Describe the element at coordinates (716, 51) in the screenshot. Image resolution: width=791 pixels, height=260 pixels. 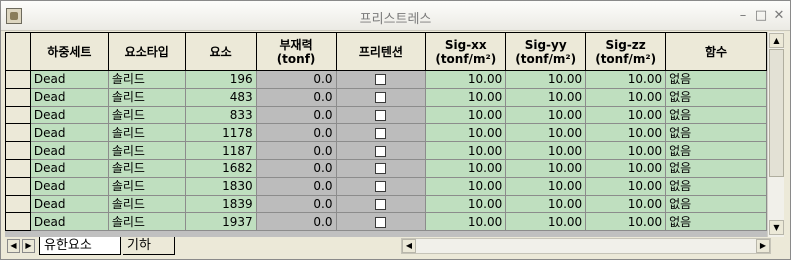
I see `column-header-function: 함수` at that location.